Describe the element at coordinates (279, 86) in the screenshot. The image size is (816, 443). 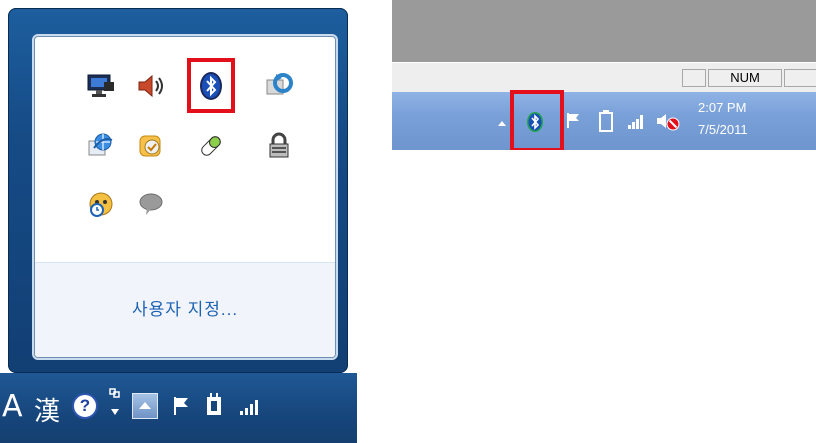
I see `sync-icon` at that location.